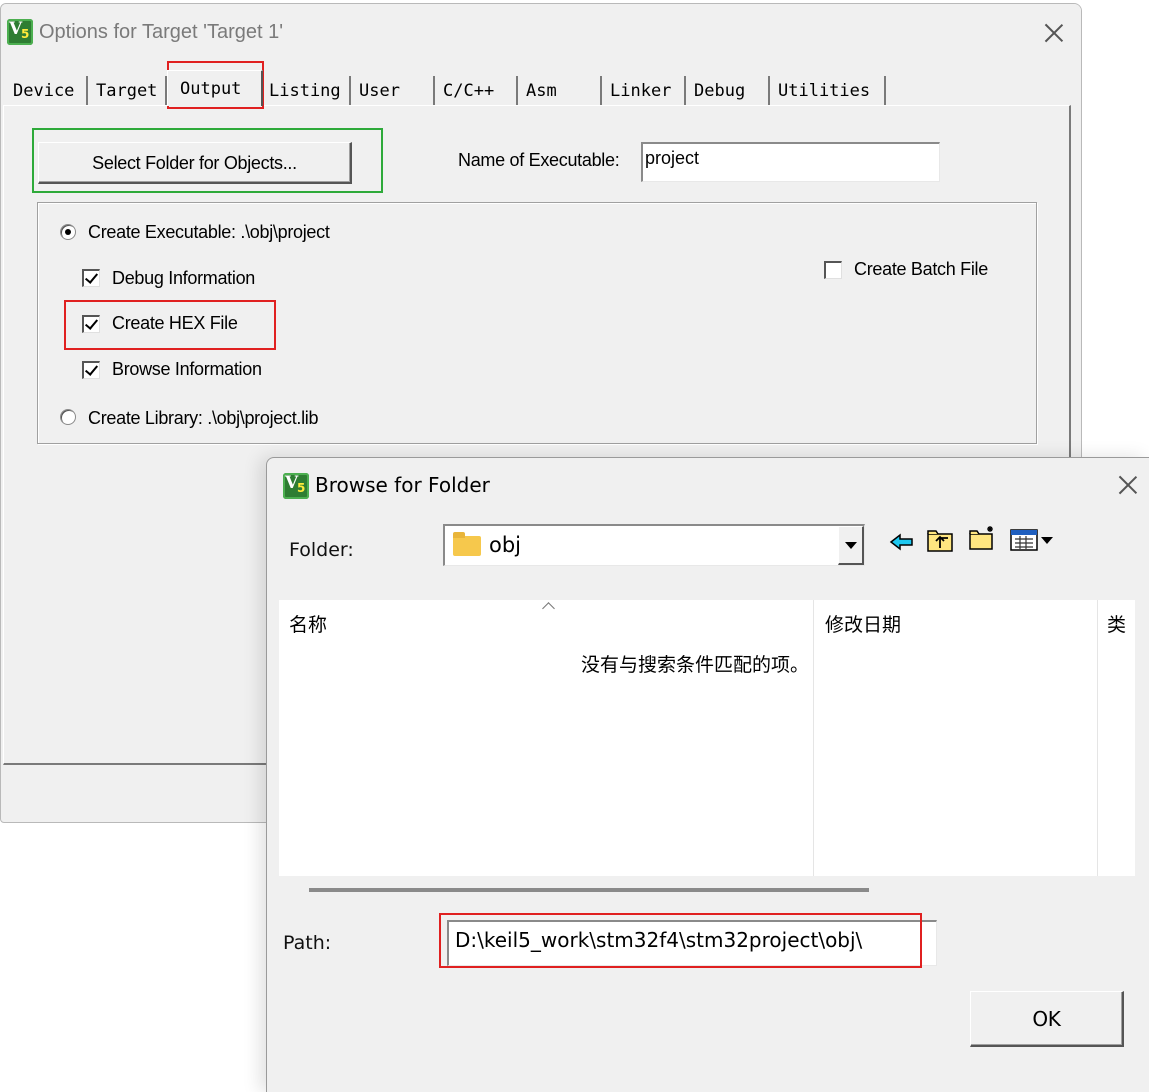 The height and width of the screenshot is (1092, 1149). Describe the element at coordinates (183, 278) in the screenshot. I see `debug-information-label: Debug Information` at that location.